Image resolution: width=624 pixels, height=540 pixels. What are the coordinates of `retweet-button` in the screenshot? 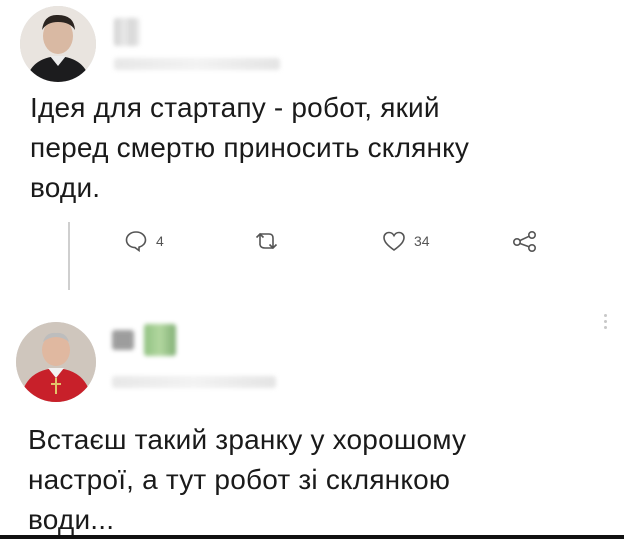 It's located at (271, 241).